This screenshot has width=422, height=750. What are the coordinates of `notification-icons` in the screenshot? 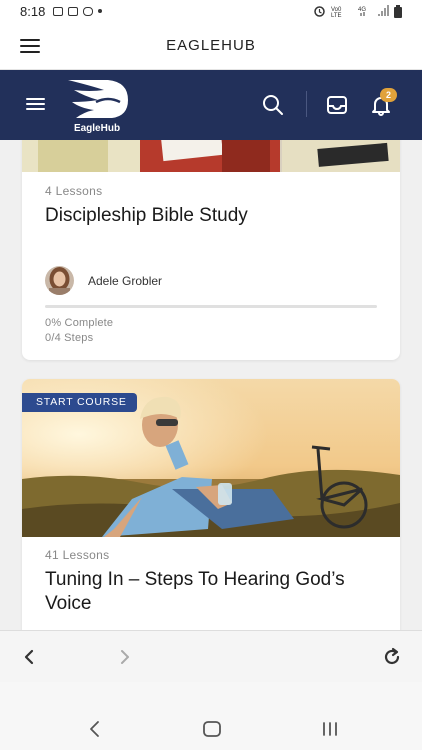 It's located at (78, 11).